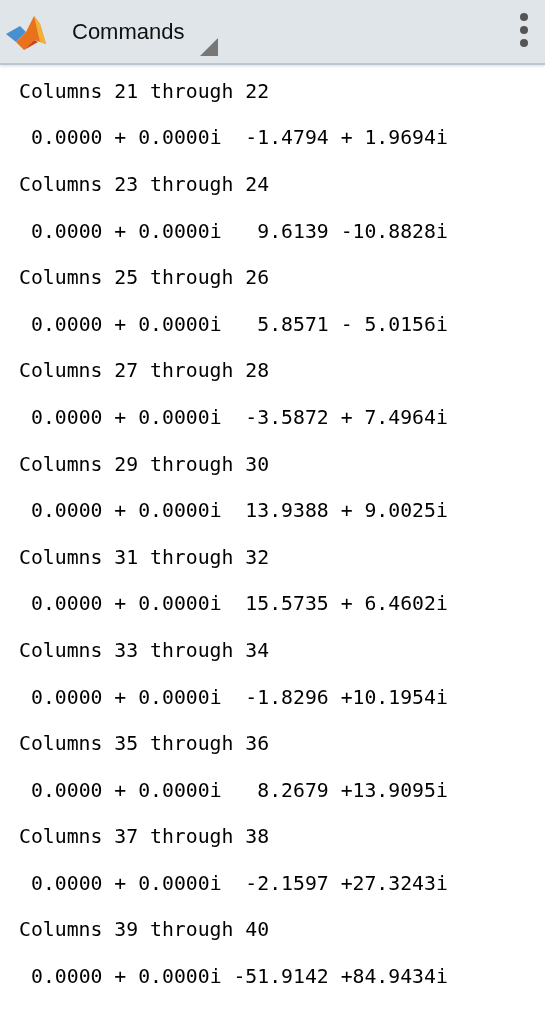 This screenshot has height=1024, width=545. What do you see at coordinates (144, 557) in the screenshot?
I see `columns-heading: Columns 31 through 32` at bounding box center [144, 557].